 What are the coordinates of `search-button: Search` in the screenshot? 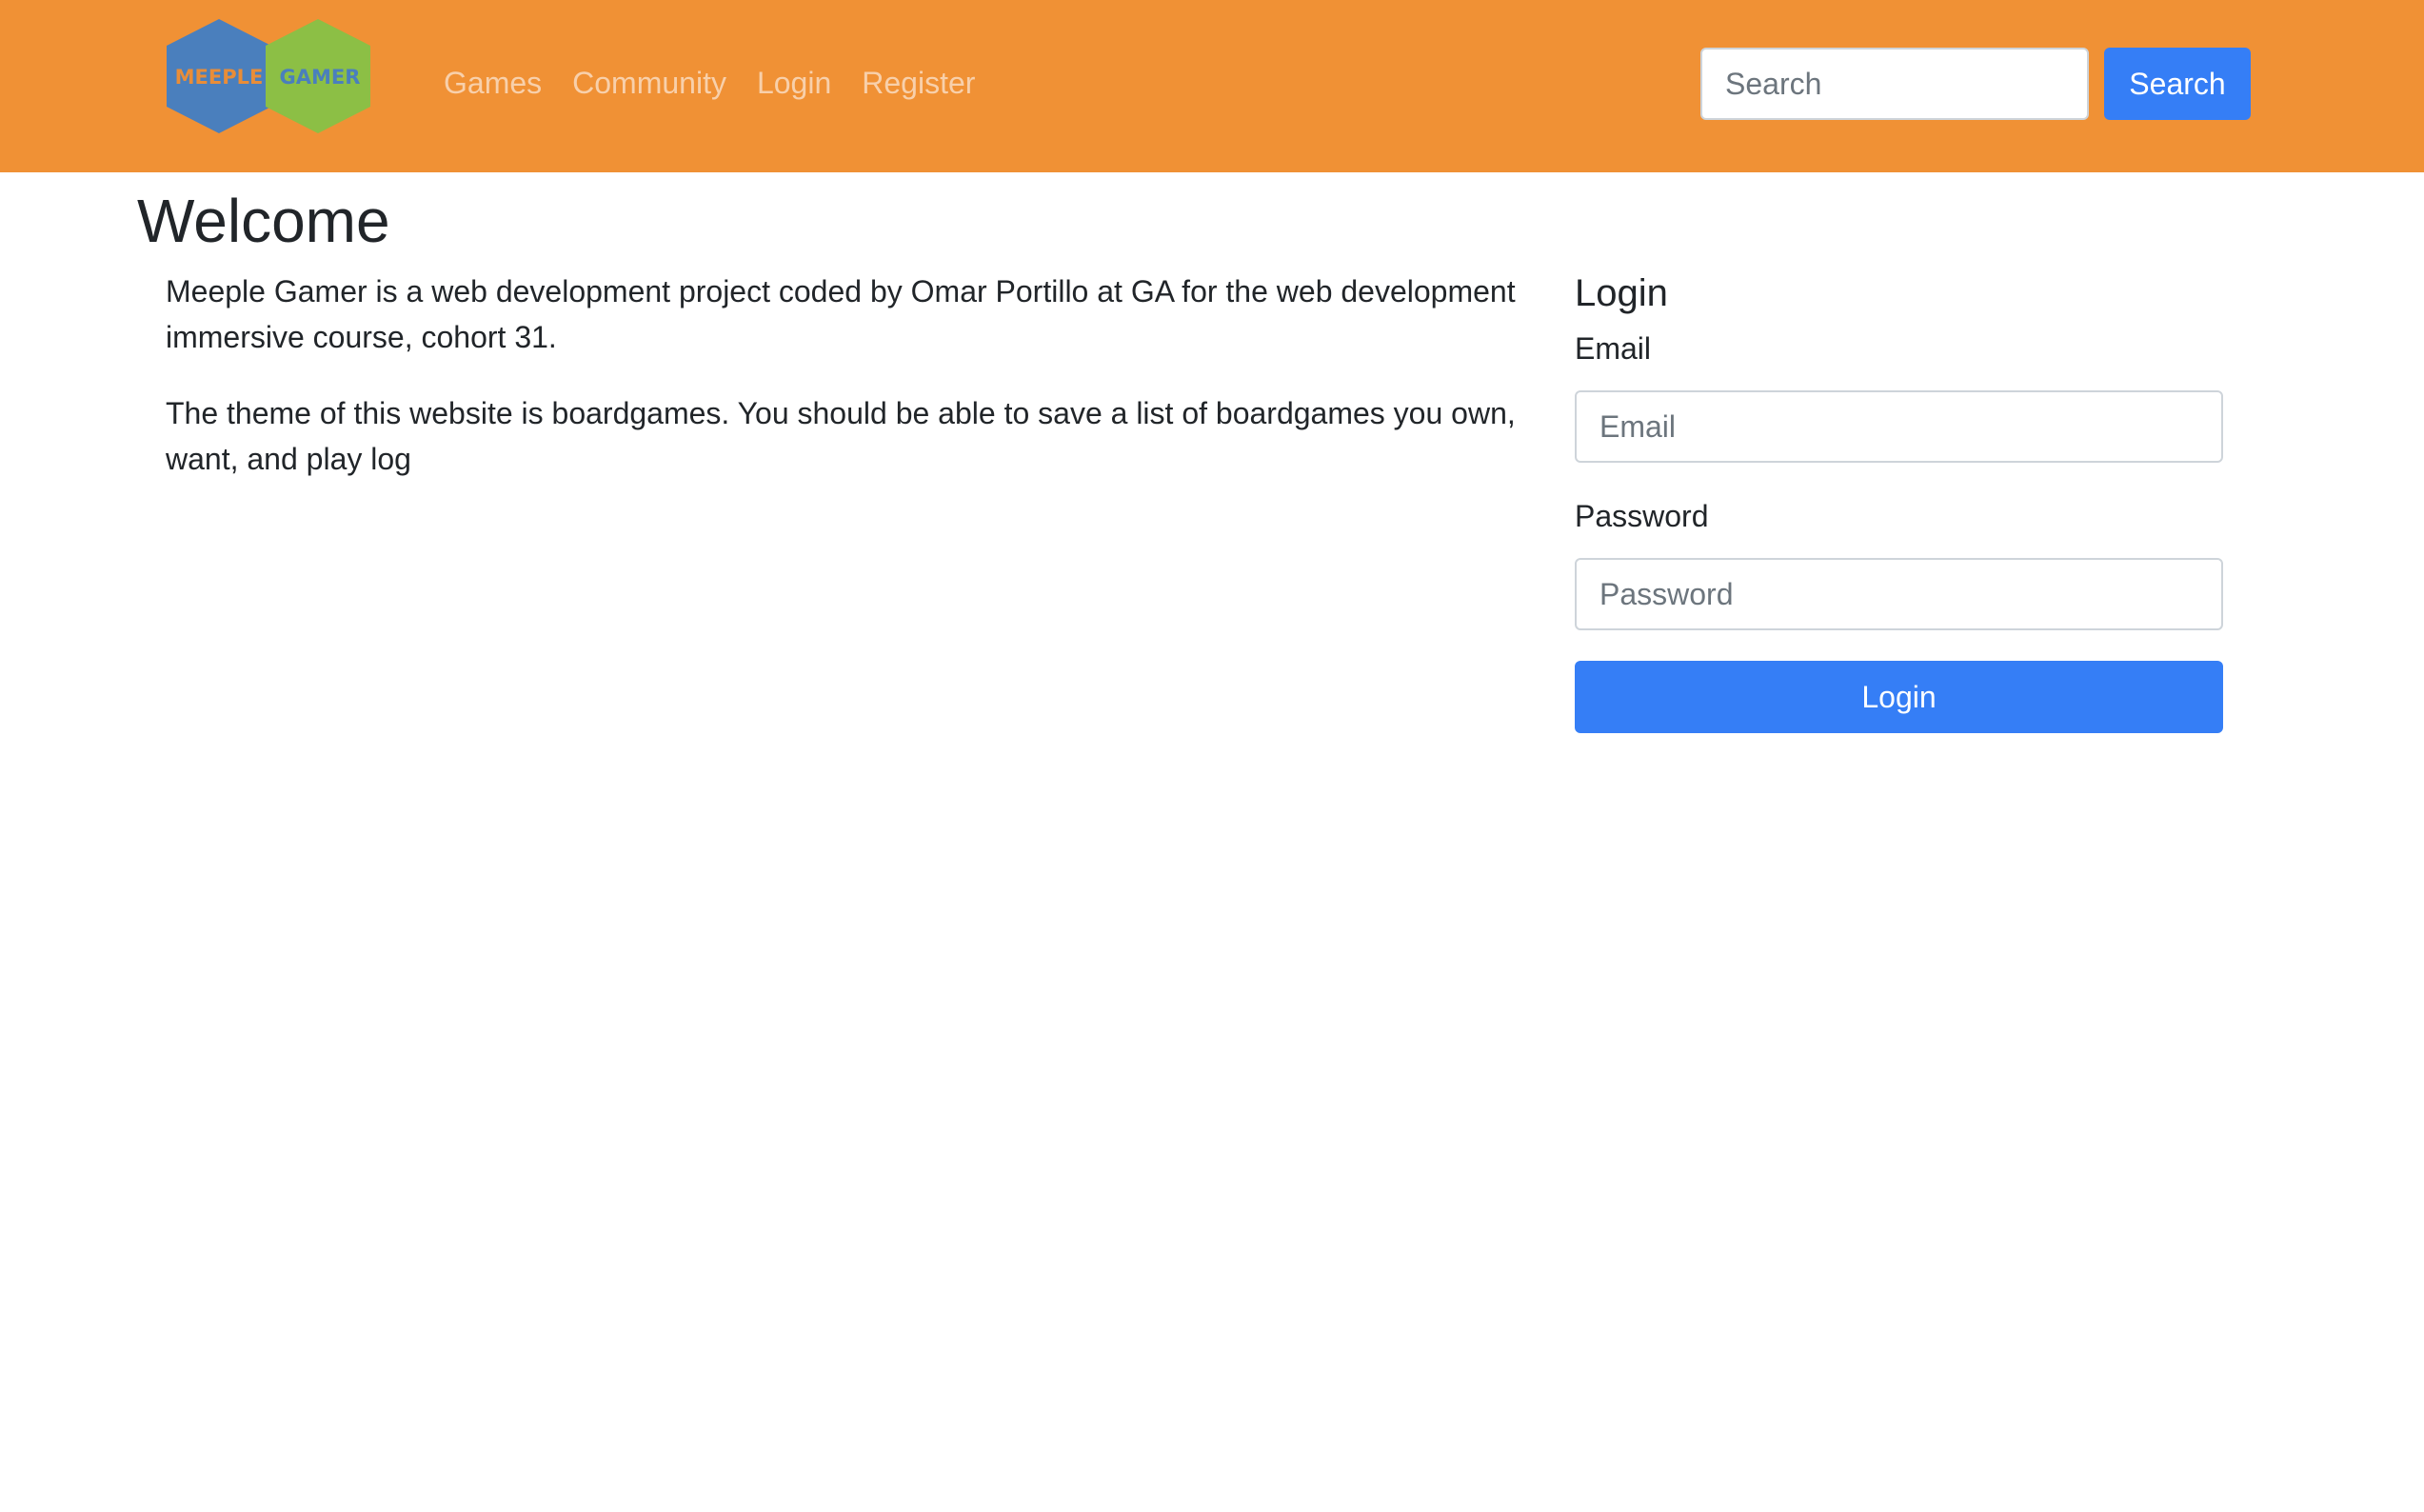 It's located at (2177, 84).